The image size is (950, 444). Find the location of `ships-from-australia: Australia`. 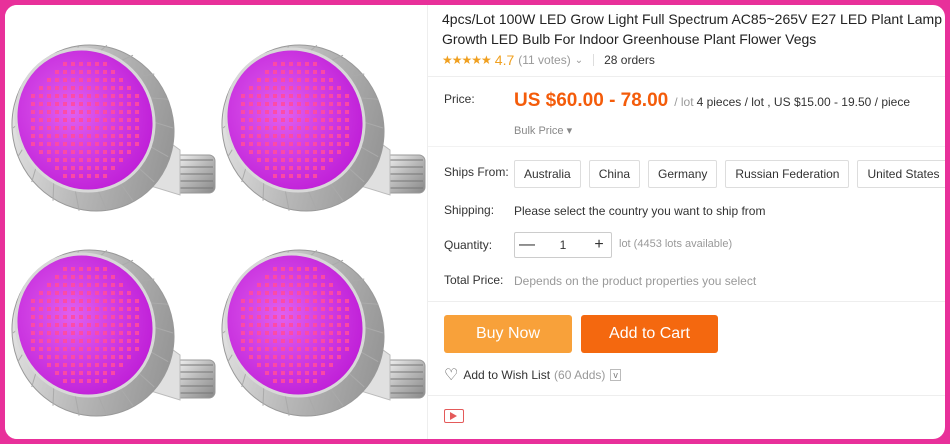

ships-from-australia: Australia is located at coordinates (547, 174).